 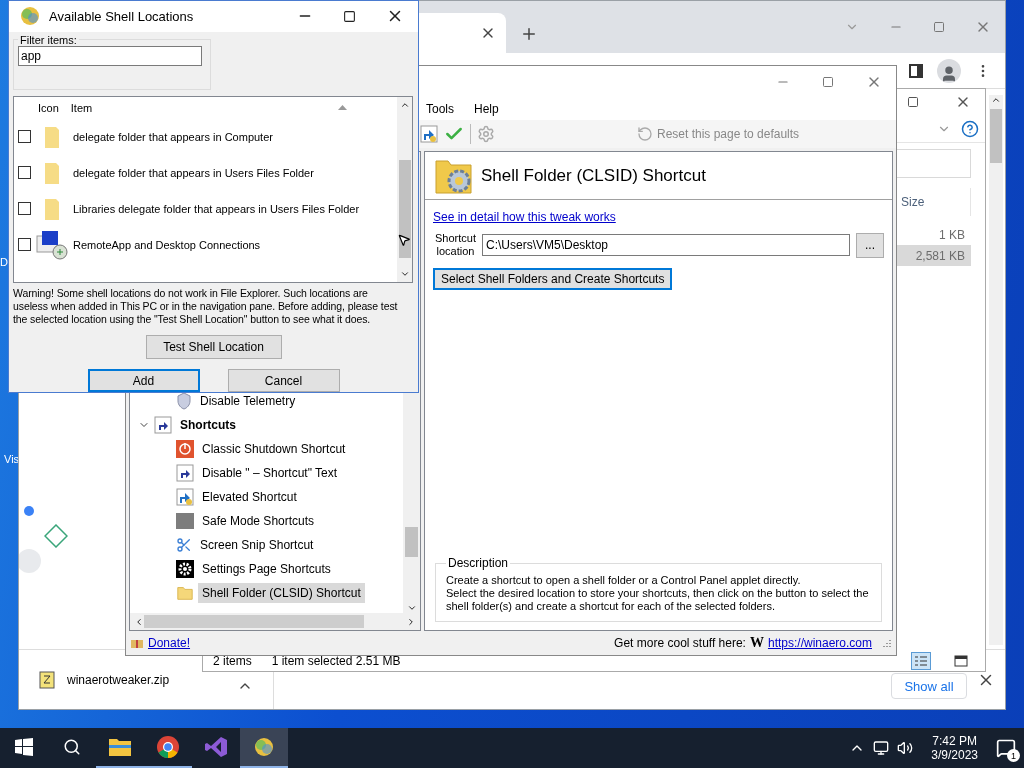 I want to click on preview-view-icon, so click(x=961, y=661).